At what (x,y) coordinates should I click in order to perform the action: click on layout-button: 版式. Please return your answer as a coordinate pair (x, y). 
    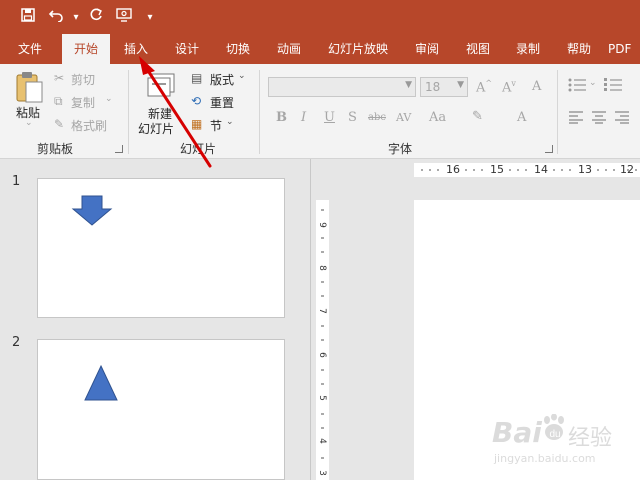
    Looking at the image, I should click on (222, 79).